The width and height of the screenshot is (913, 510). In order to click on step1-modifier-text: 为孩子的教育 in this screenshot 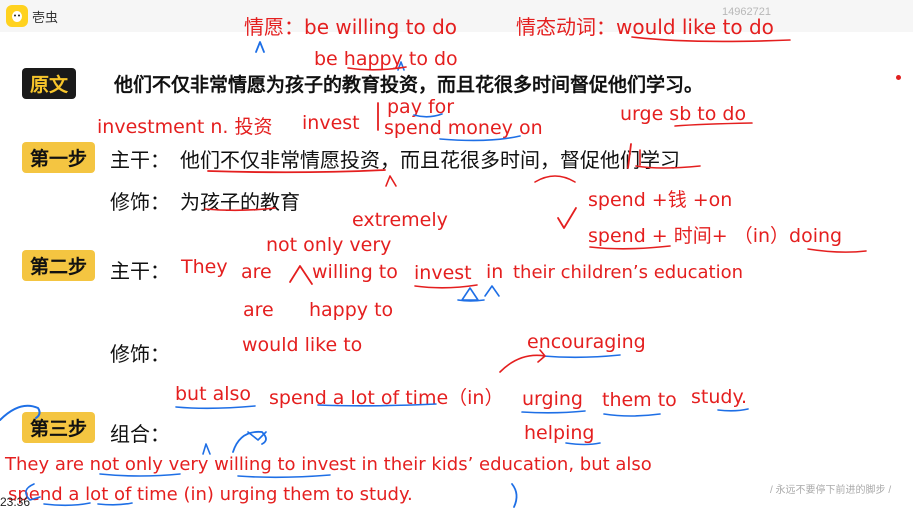, I will do `click(240, 203)`.